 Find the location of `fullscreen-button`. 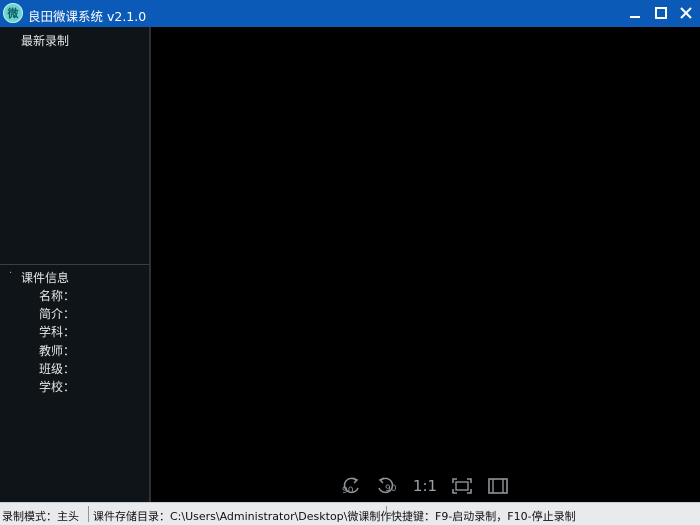

fullscreen-button is located at coordinates (498, 486).